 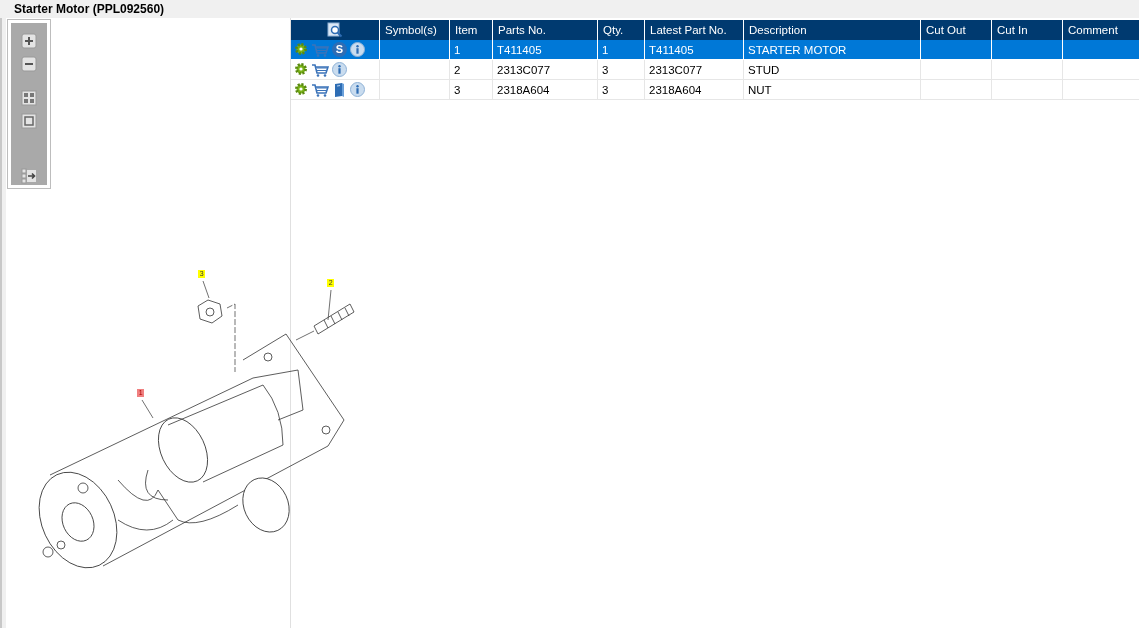 I want to click on column-header: Comment, so click(x=1100, y=30).